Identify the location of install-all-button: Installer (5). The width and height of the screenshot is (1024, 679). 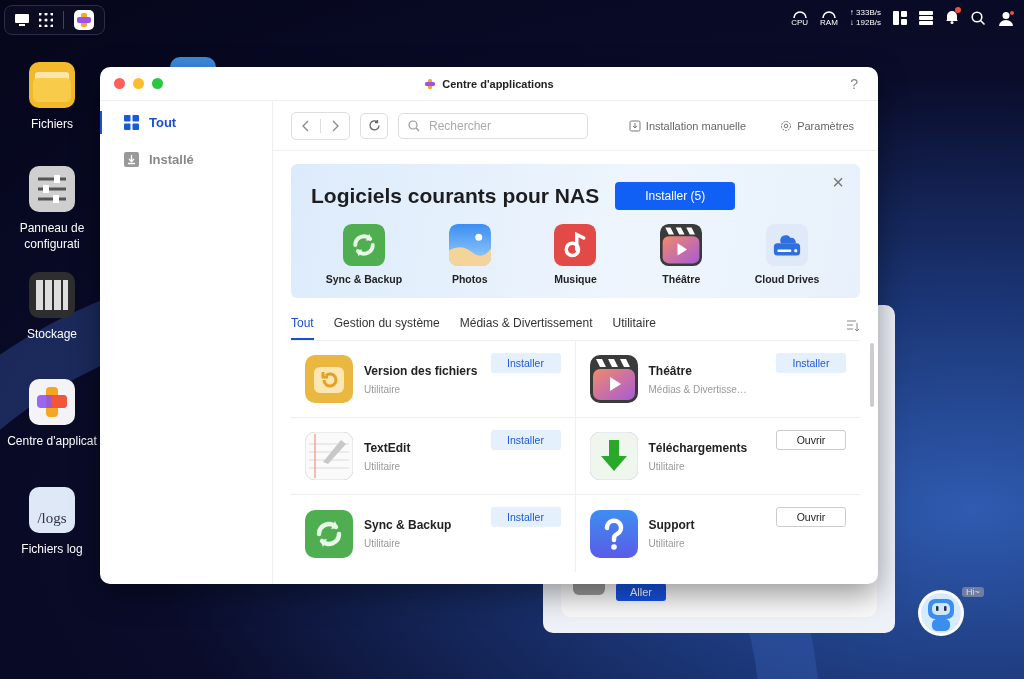
(675, 196).